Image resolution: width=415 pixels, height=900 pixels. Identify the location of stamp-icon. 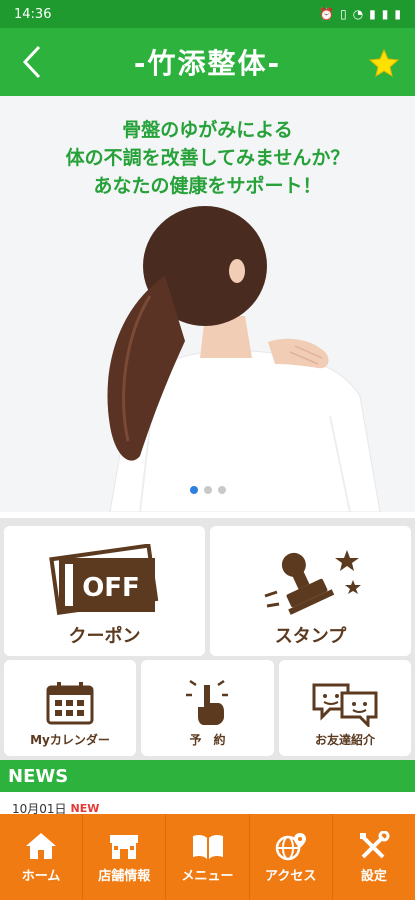
(312, 582).